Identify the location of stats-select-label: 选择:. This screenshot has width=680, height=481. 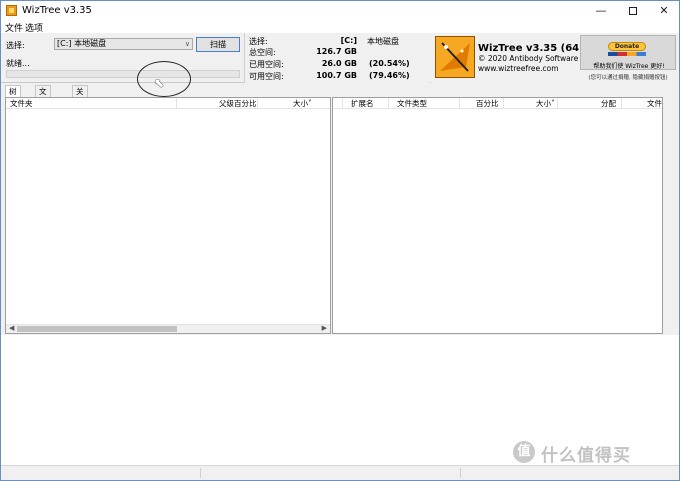
(258, 41).